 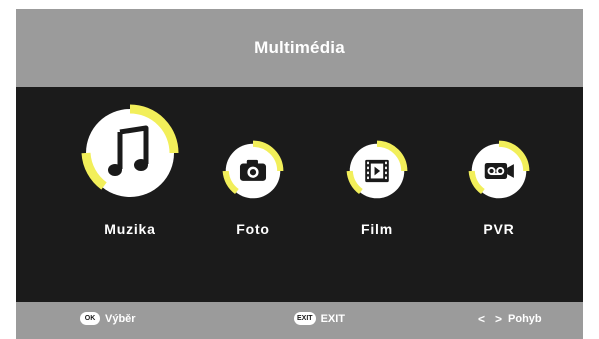 I want to click on menu-item-label: PVR, so click(x=499, y=229).